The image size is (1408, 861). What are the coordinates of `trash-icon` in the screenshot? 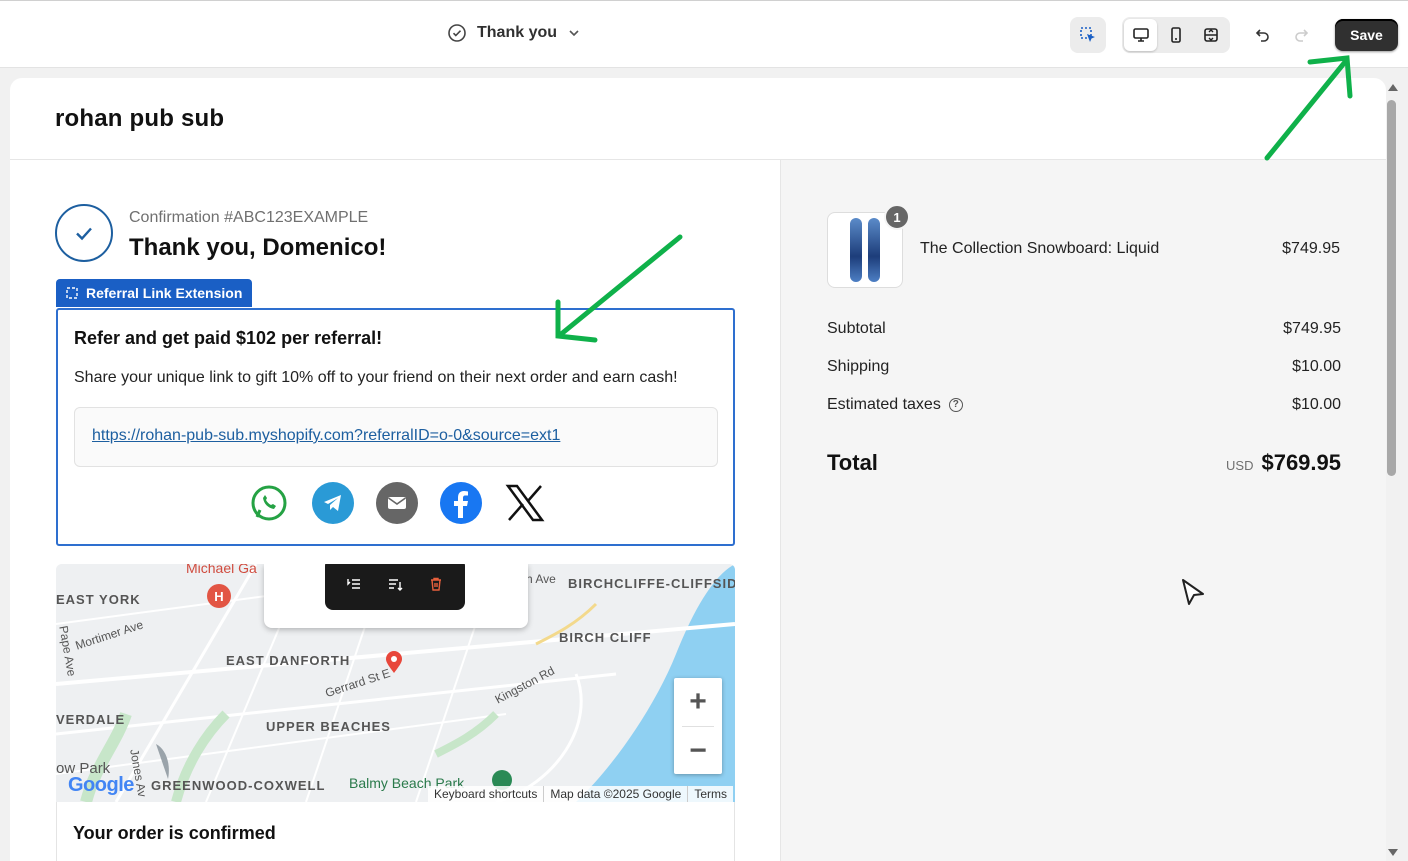 It's located at (436, 584).